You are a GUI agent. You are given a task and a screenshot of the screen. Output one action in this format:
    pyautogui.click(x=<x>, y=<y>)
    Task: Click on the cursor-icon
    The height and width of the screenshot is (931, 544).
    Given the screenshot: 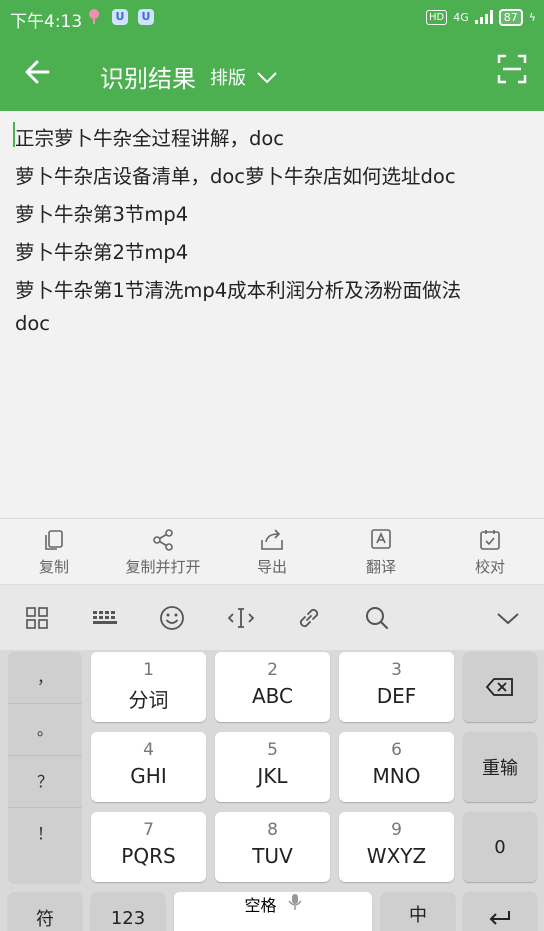 What is the action you would take?
    pyautogui.click(x=241, y=618)
    